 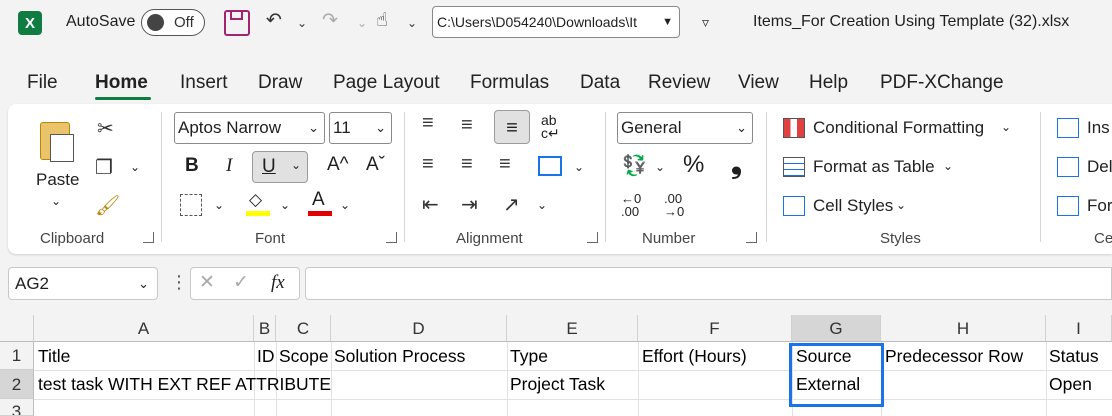 I want to click on fill-color-icon: ◇, so click(x=258, y=203).